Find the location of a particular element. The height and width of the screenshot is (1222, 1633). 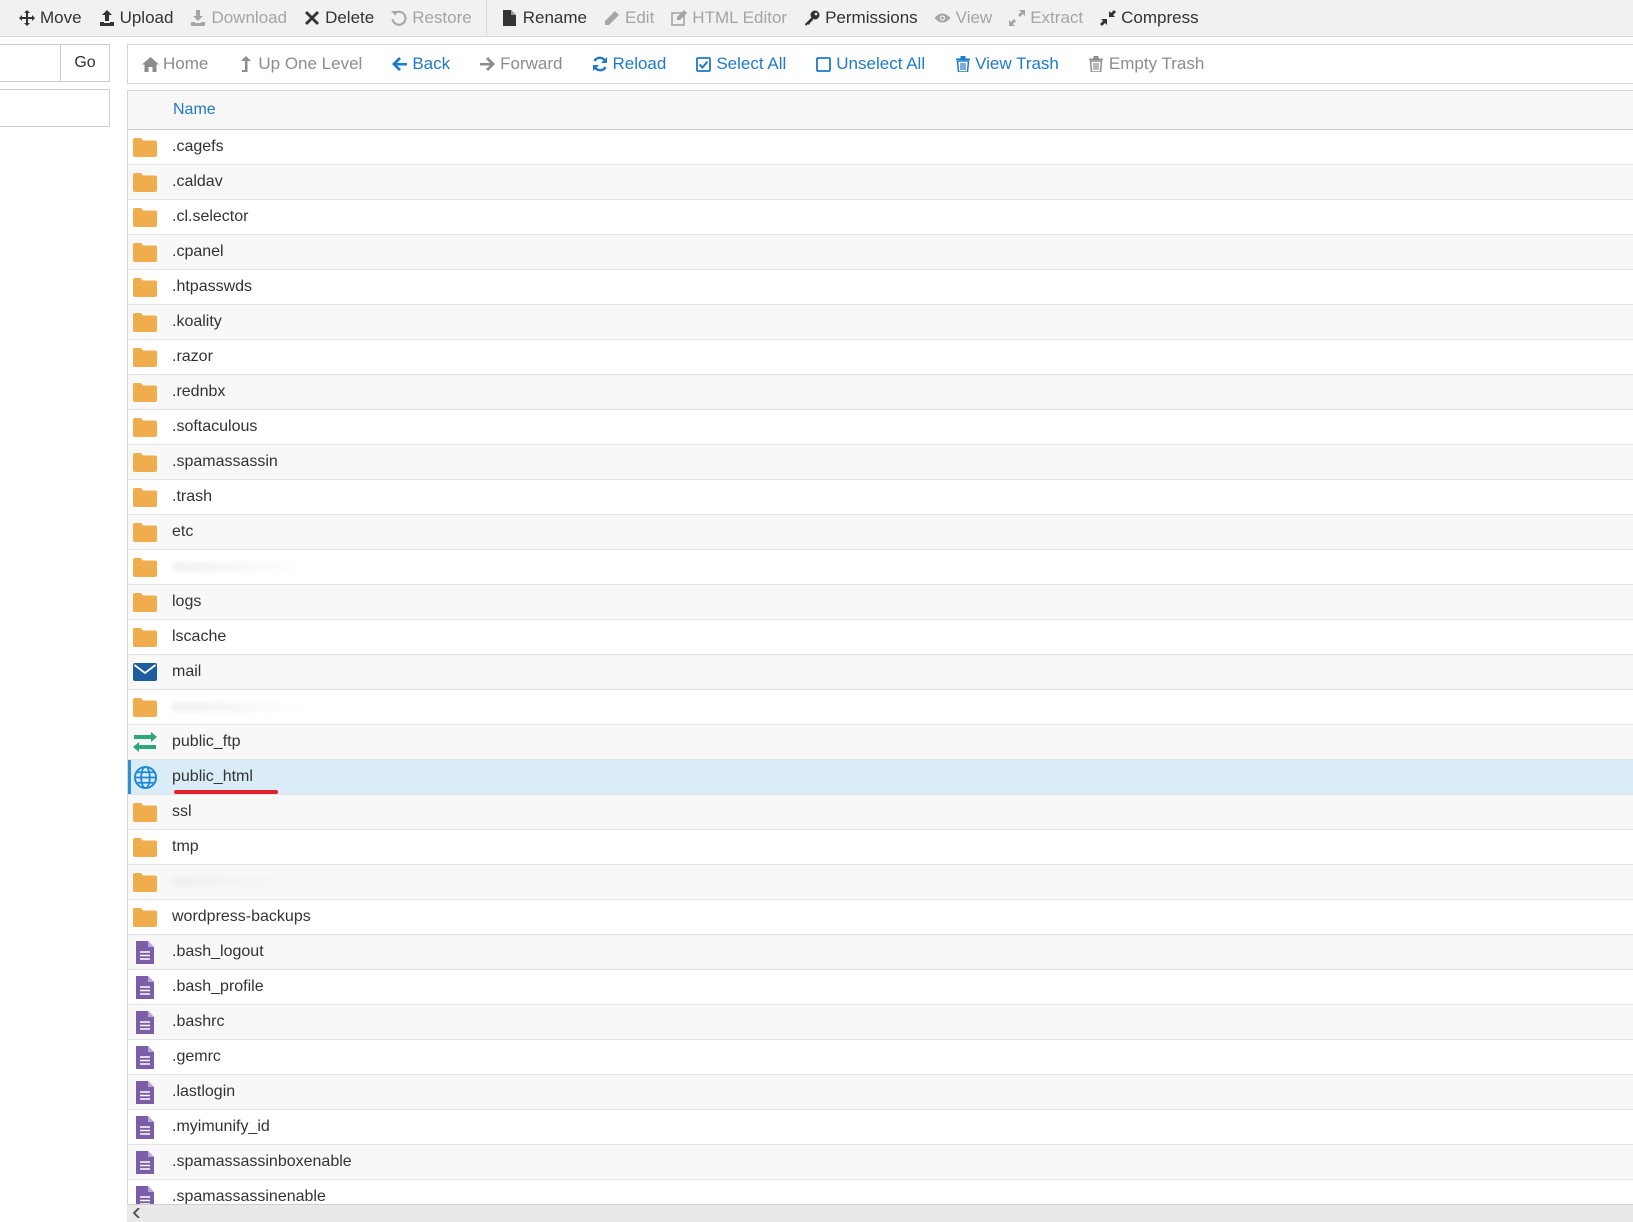

back-button: Back is located at coordinates (420, 64).